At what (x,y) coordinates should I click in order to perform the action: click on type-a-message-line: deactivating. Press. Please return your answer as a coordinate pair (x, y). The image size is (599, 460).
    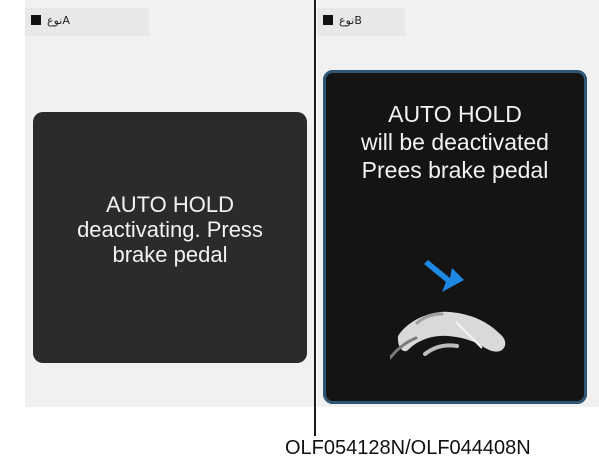
    Looking at the image, I should click on (170, 229).